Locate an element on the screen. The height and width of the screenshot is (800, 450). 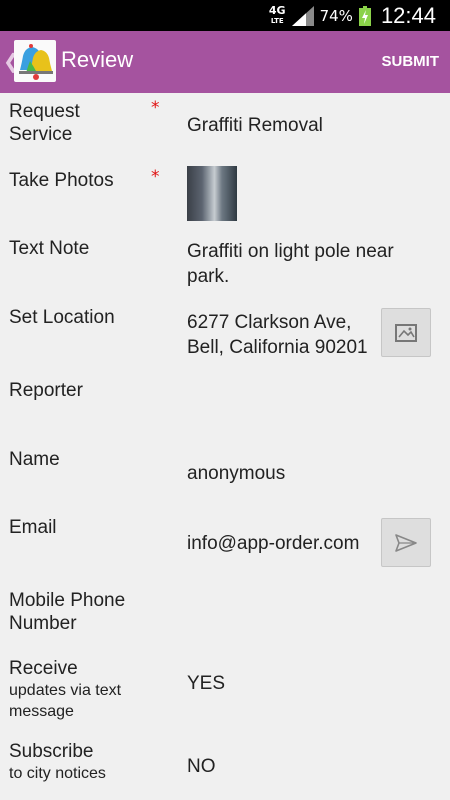
receive-updates-label: Receive updates via text message is located at coordinates (84, 689).